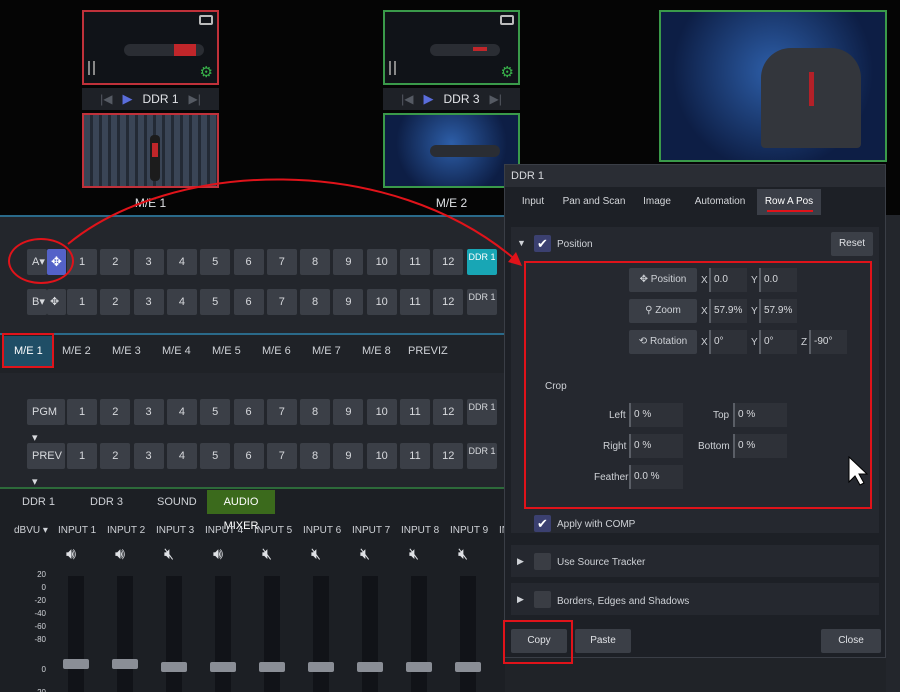 Image resolution: width=900 pixels, height=692 pixels. I want to click on mouse-cursor-icon, so click(858, 471).